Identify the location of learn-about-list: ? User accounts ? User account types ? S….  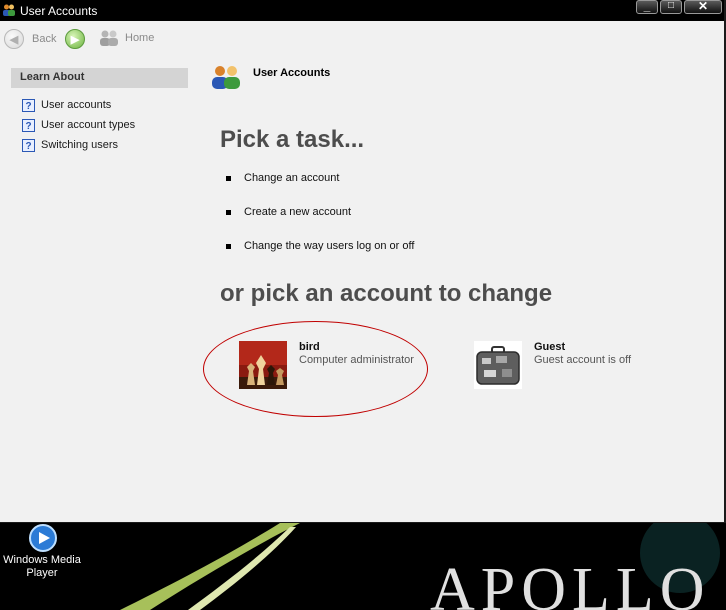
(78, 125).